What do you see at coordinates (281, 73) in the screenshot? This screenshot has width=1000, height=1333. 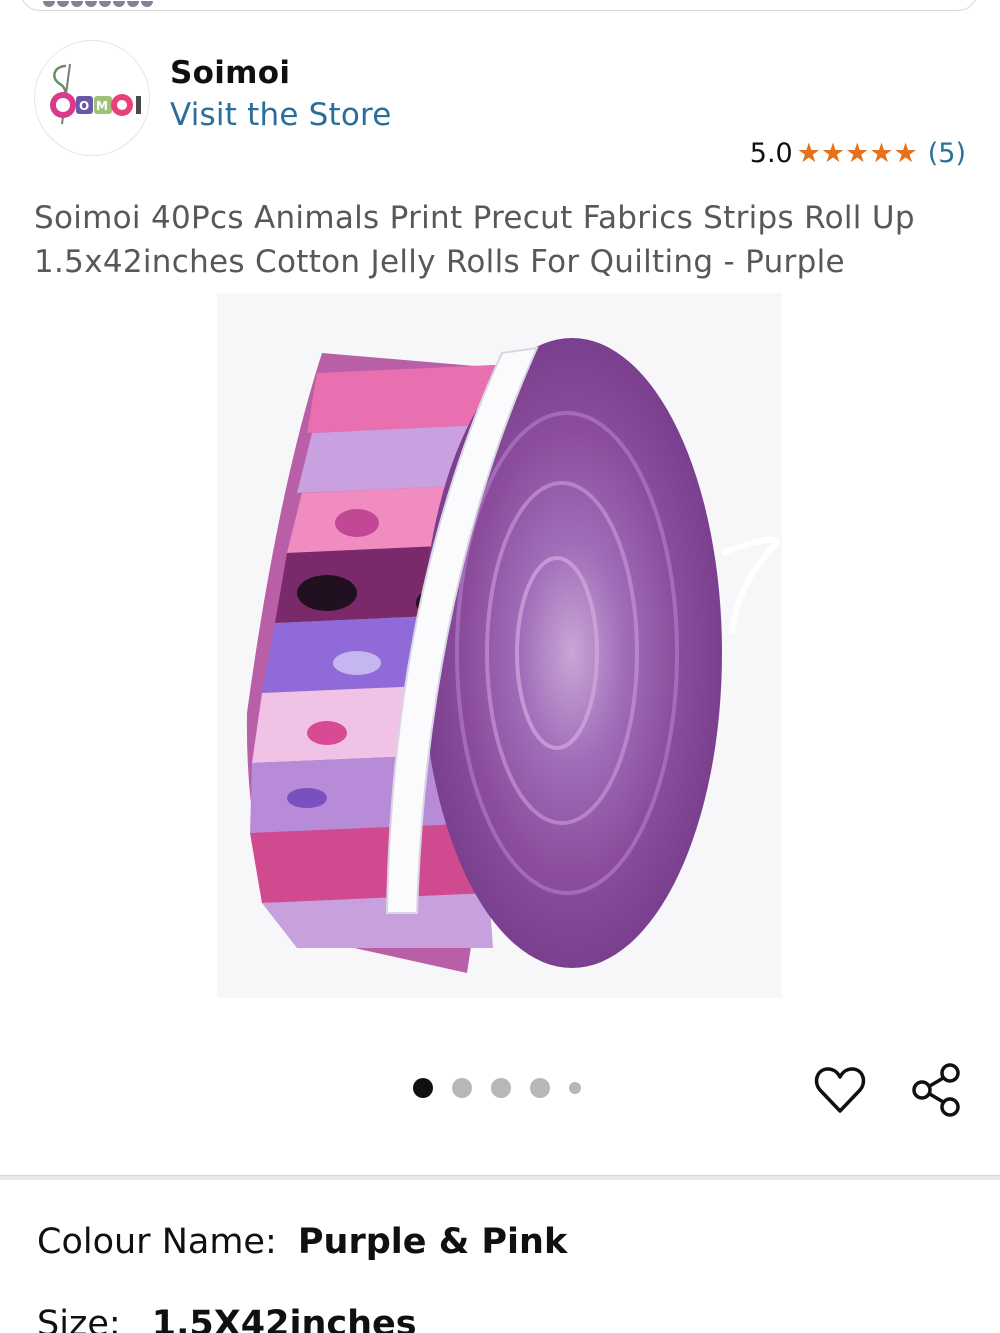 I see `store-name: Soimoi` at bounding box center [281, 73].